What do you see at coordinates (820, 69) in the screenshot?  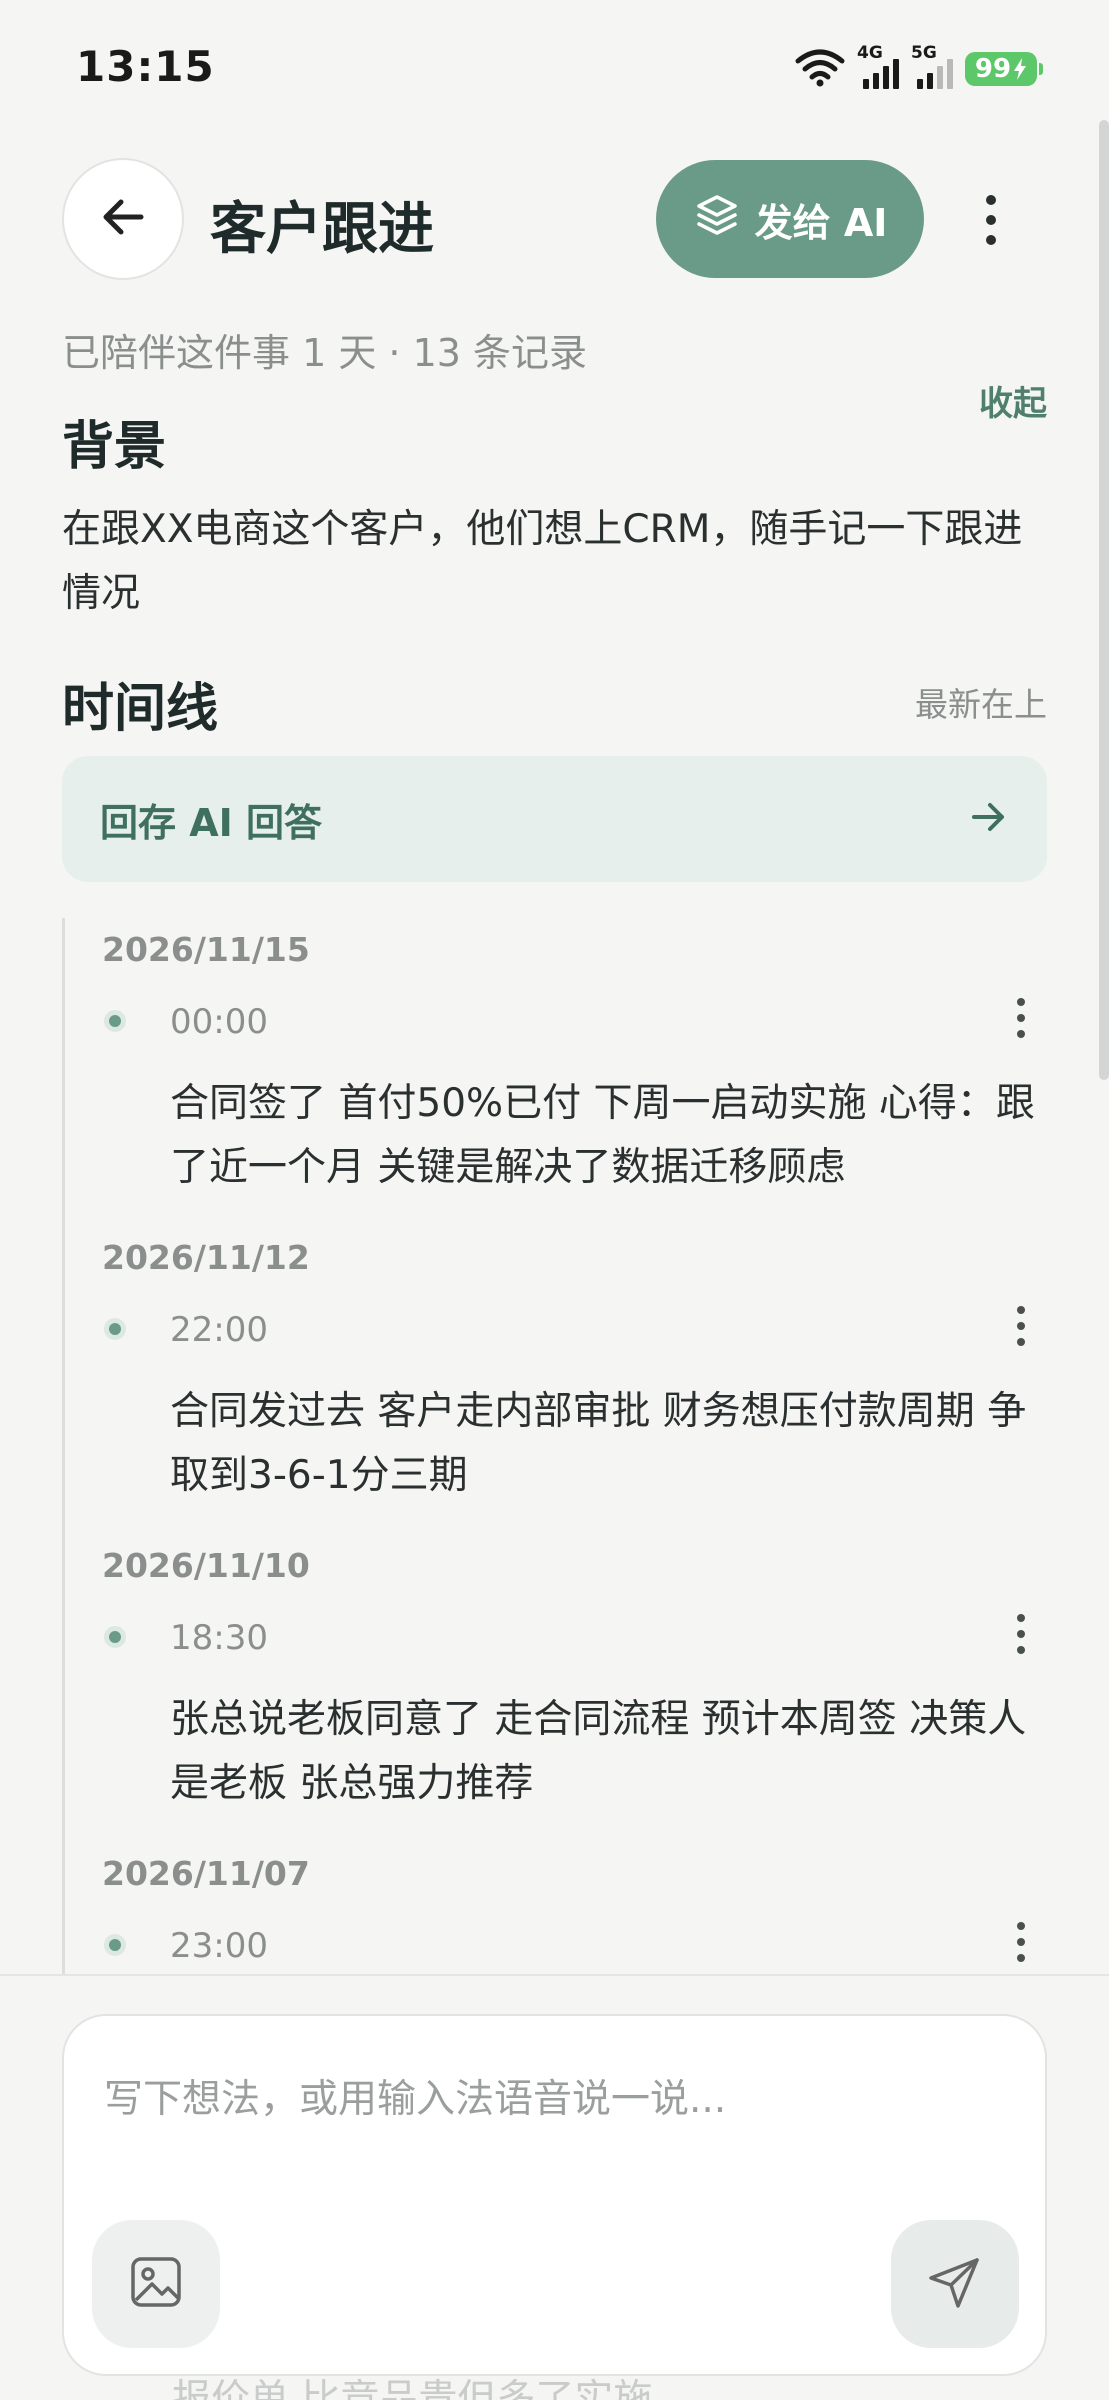 I see `wifi-icon` at bounding box center [820, 69].